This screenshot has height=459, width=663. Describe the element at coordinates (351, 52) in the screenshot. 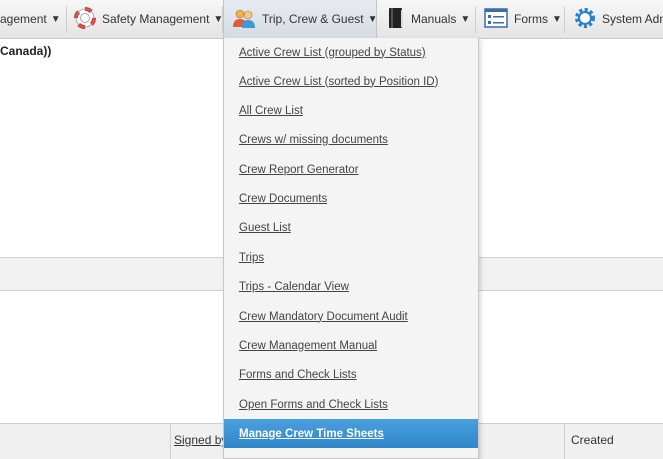

I see `menu-item-active-crew-status: Active Crew List (grouped by Status)` at that location.